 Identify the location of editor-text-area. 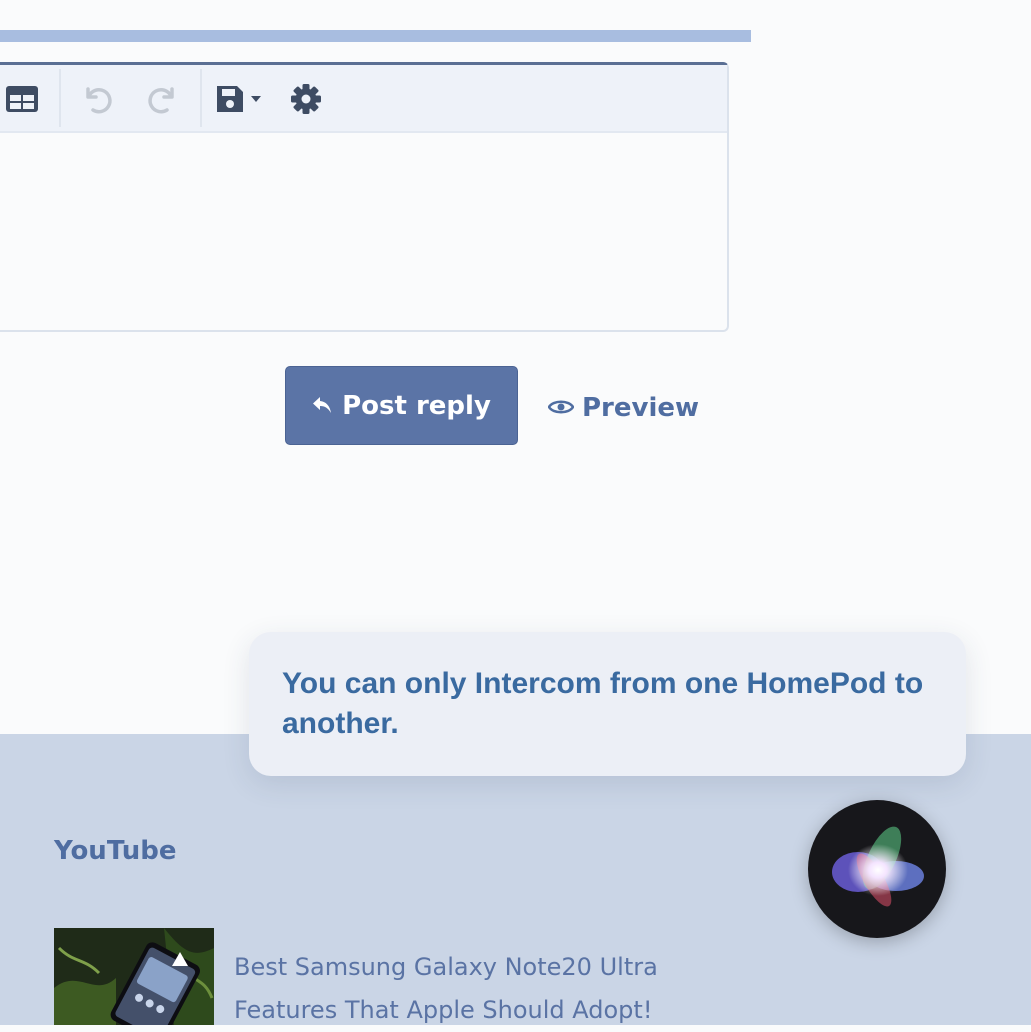
(363, 232).